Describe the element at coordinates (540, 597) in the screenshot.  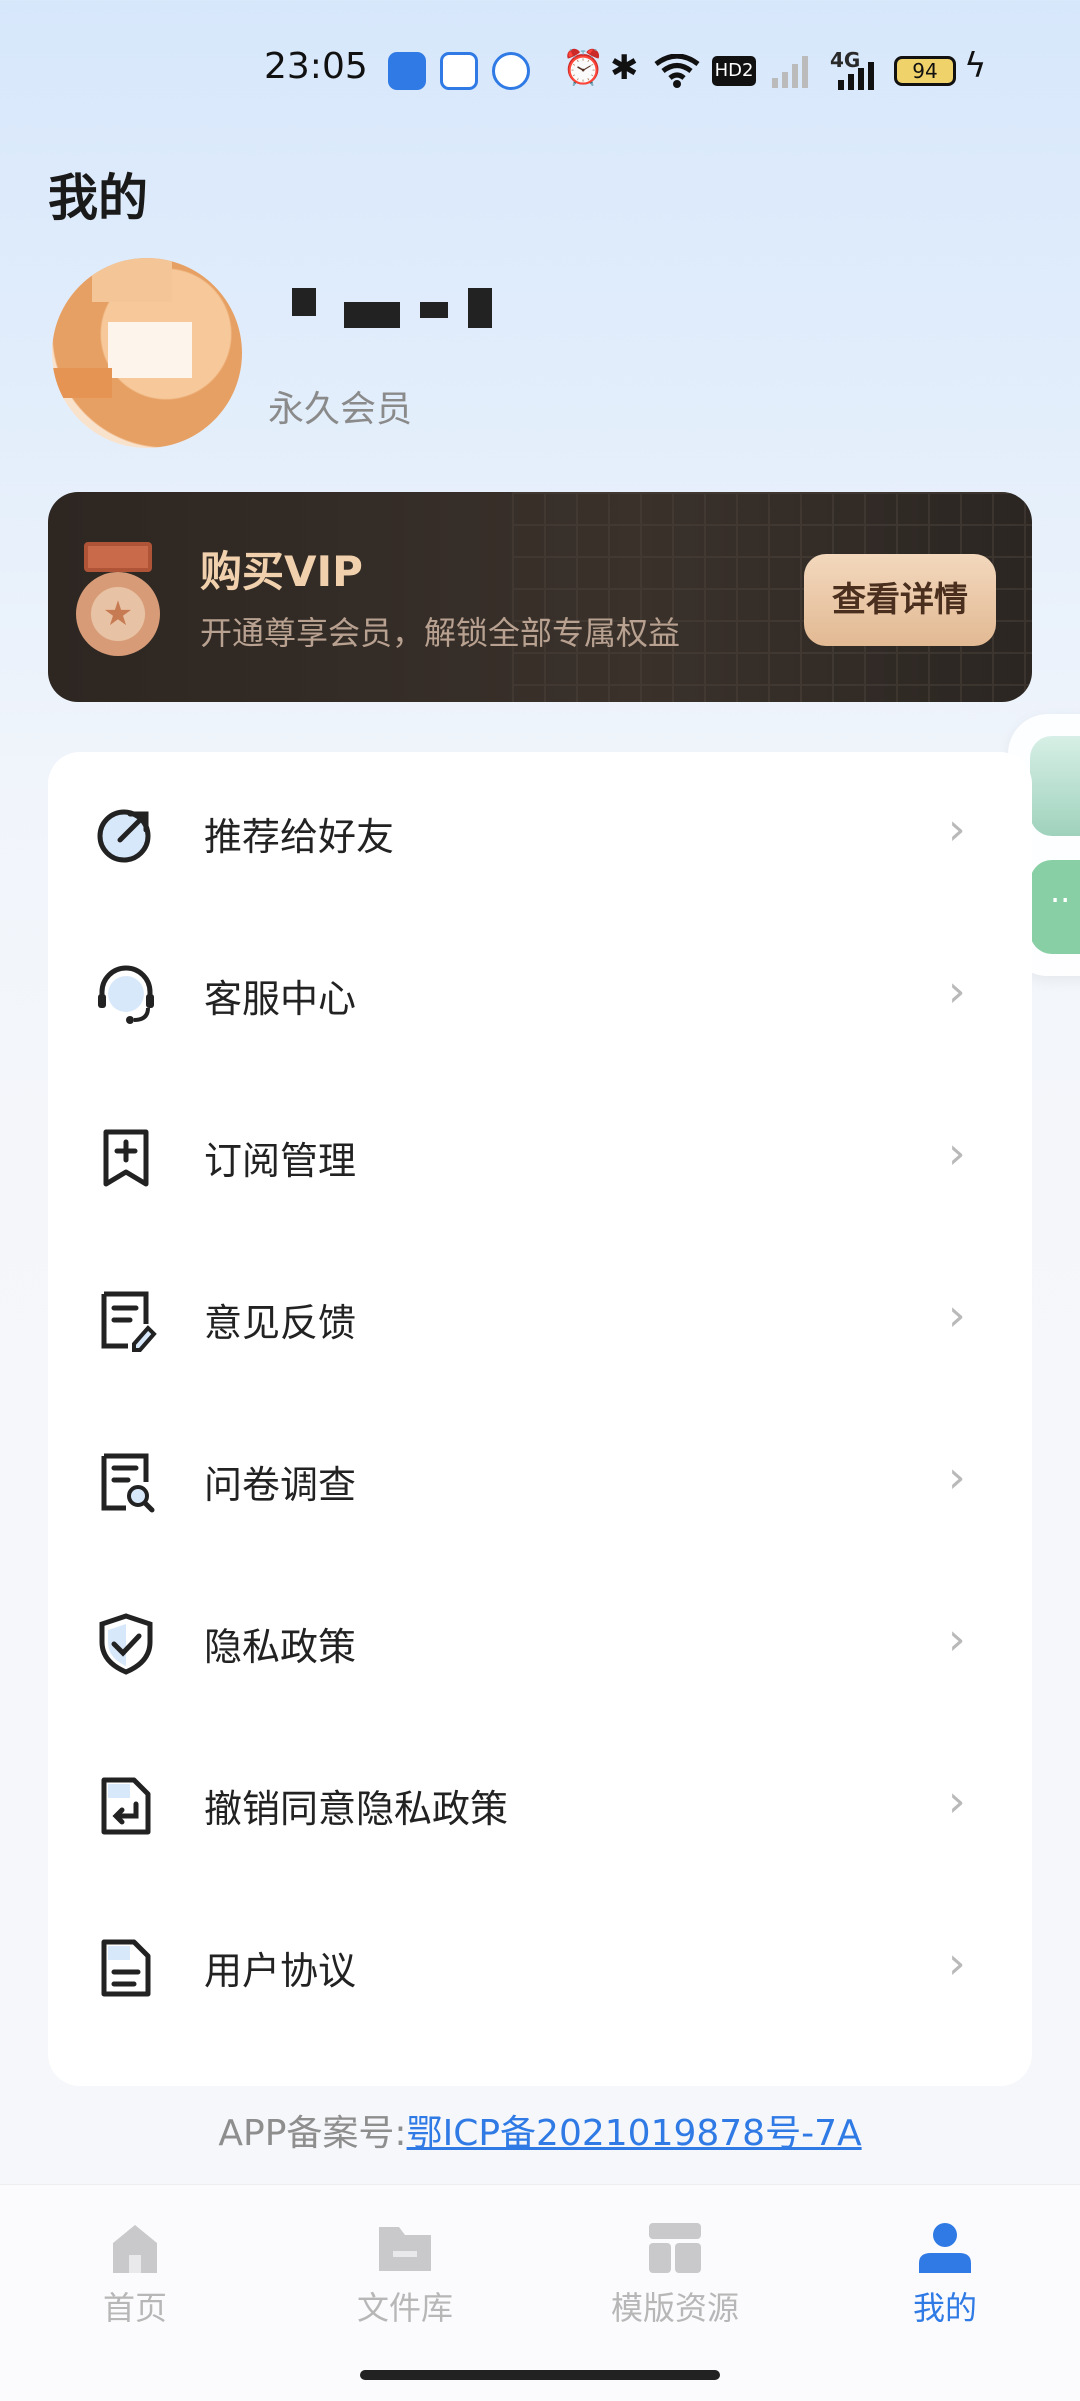
I see `vip-banner: ★ 购买VIP 开通尊享会员，解锁全部专属权益 查看详情` at that location.